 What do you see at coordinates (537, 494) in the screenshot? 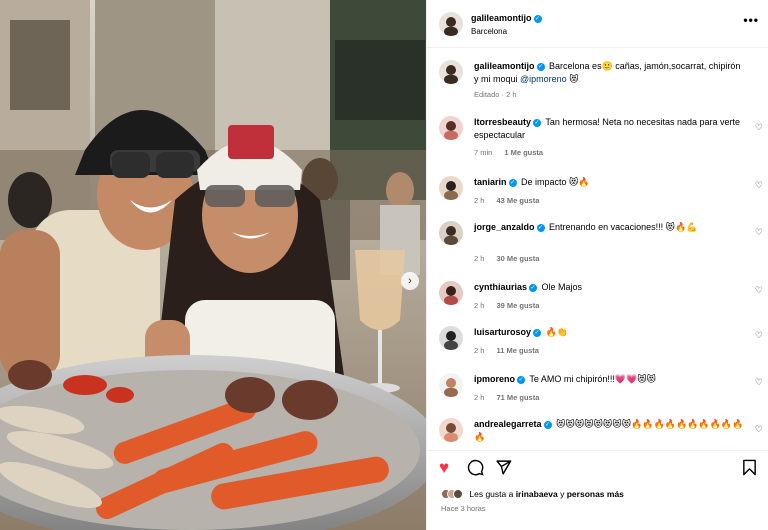
I see `likes-user: irinabaeva` at bounding box center [537, 494].